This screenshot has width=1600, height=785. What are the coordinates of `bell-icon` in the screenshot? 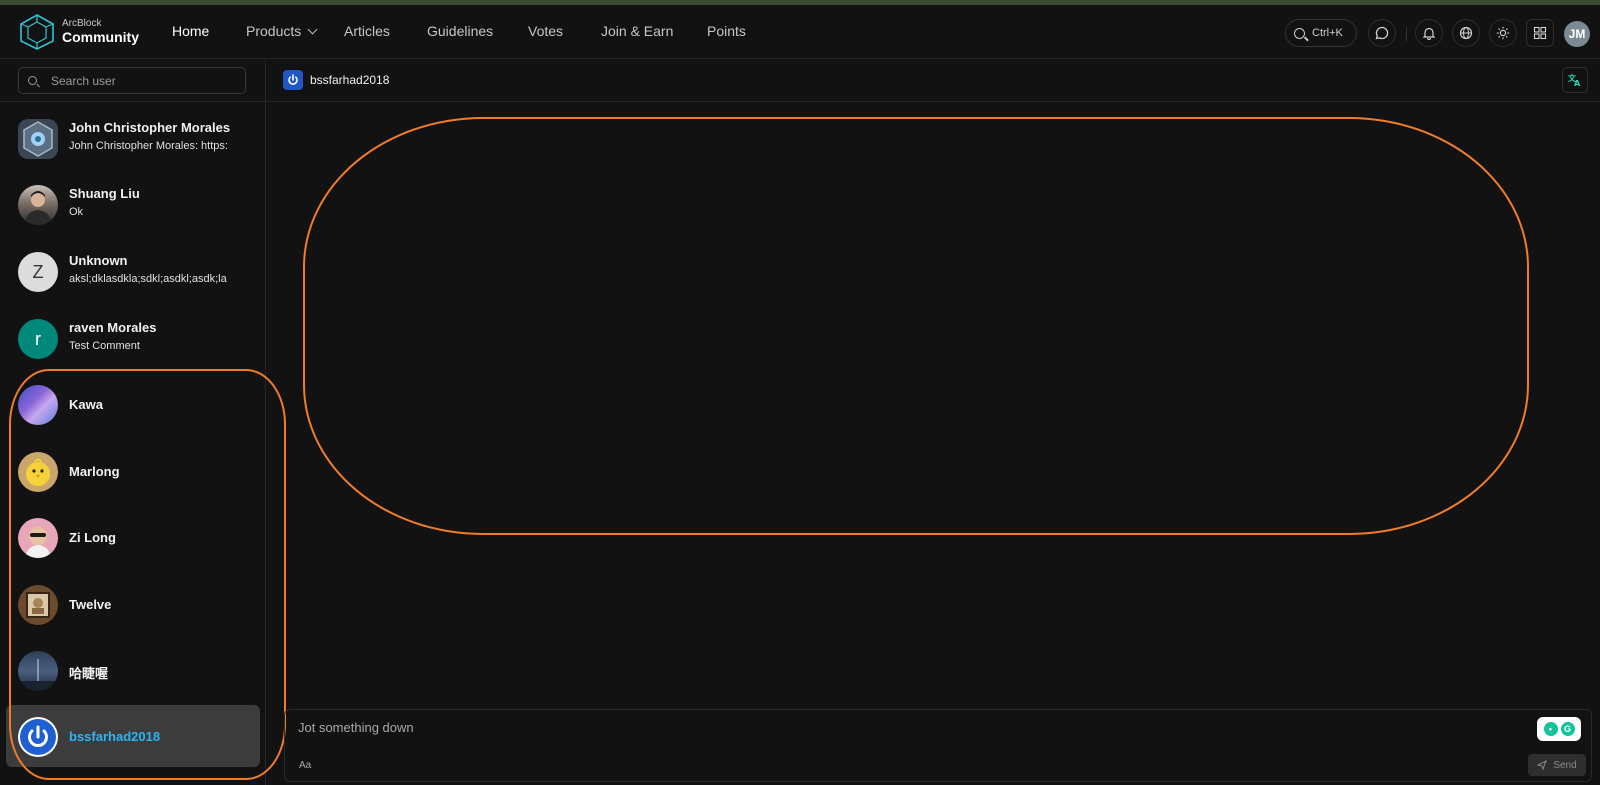 It's located at (1429, 33).